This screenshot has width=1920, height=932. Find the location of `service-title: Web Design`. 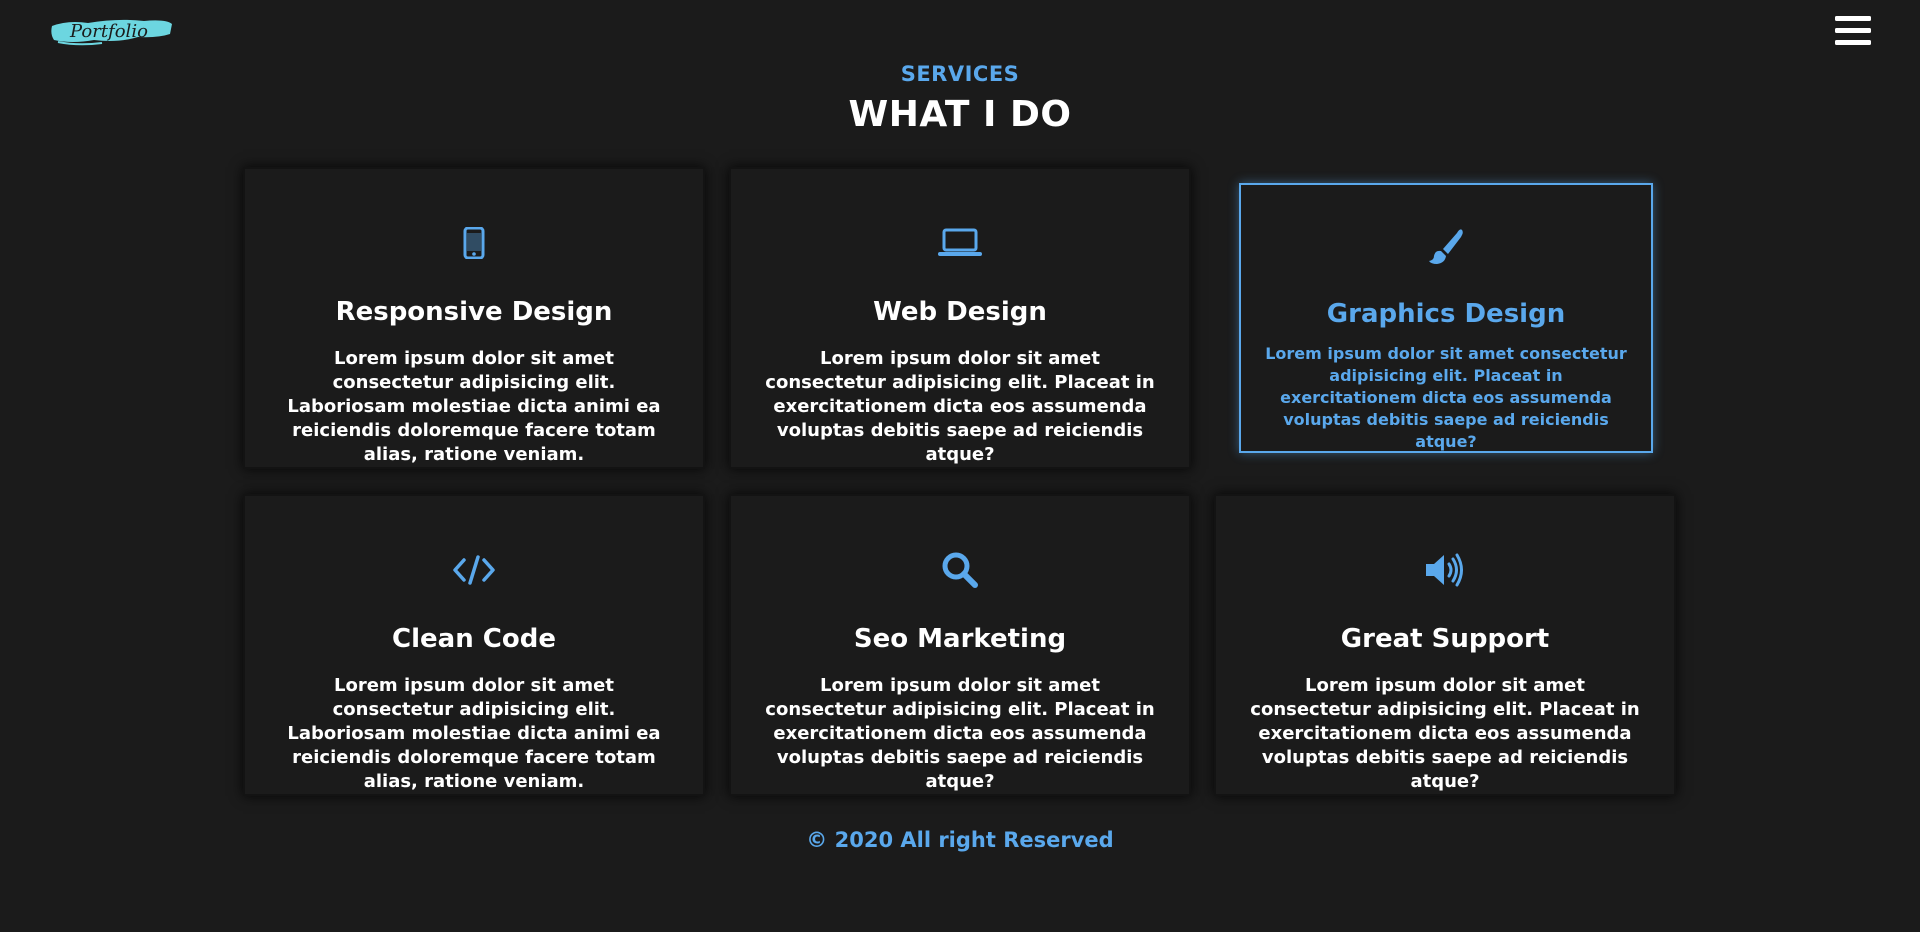

service-title: Web Design is located at coordinates (960, 312).